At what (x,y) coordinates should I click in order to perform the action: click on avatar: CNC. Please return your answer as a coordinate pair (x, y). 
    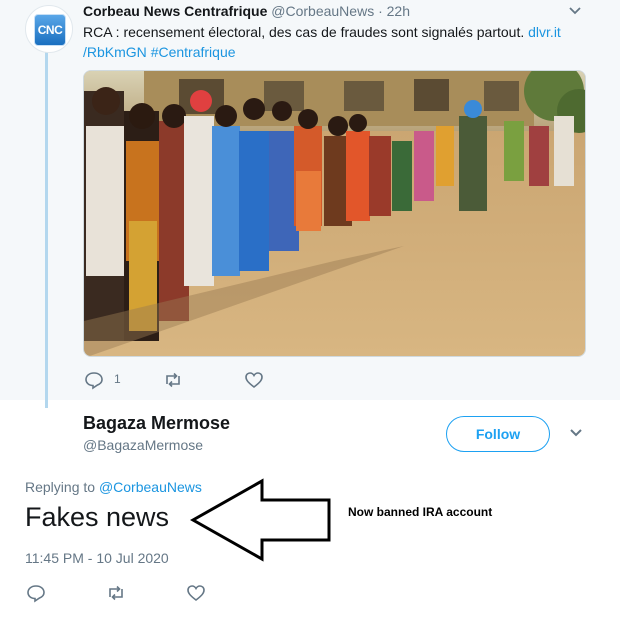
    Looking at the image, I should click on (49, 29).